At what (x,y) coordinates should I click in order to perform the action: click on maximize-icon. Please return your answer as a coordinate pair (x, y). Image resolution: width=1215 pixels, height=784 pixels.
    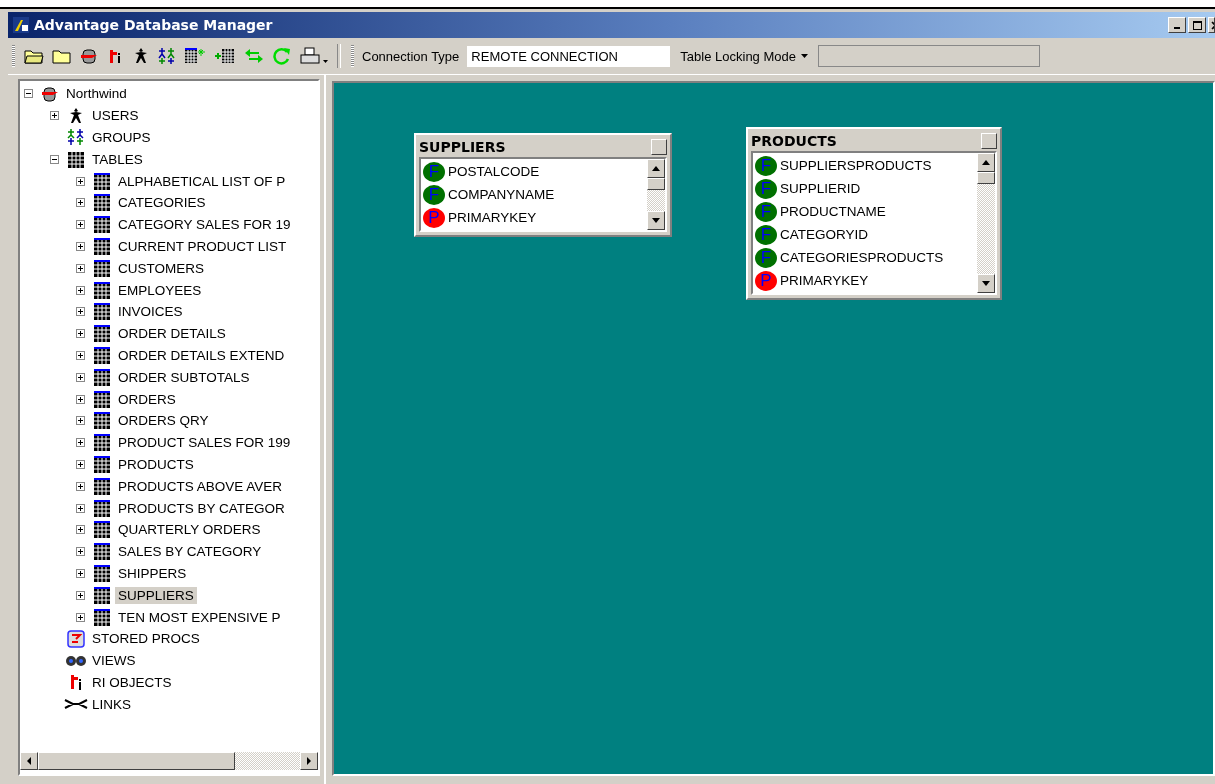
    Looking at the image, I should click on (1197, 25).